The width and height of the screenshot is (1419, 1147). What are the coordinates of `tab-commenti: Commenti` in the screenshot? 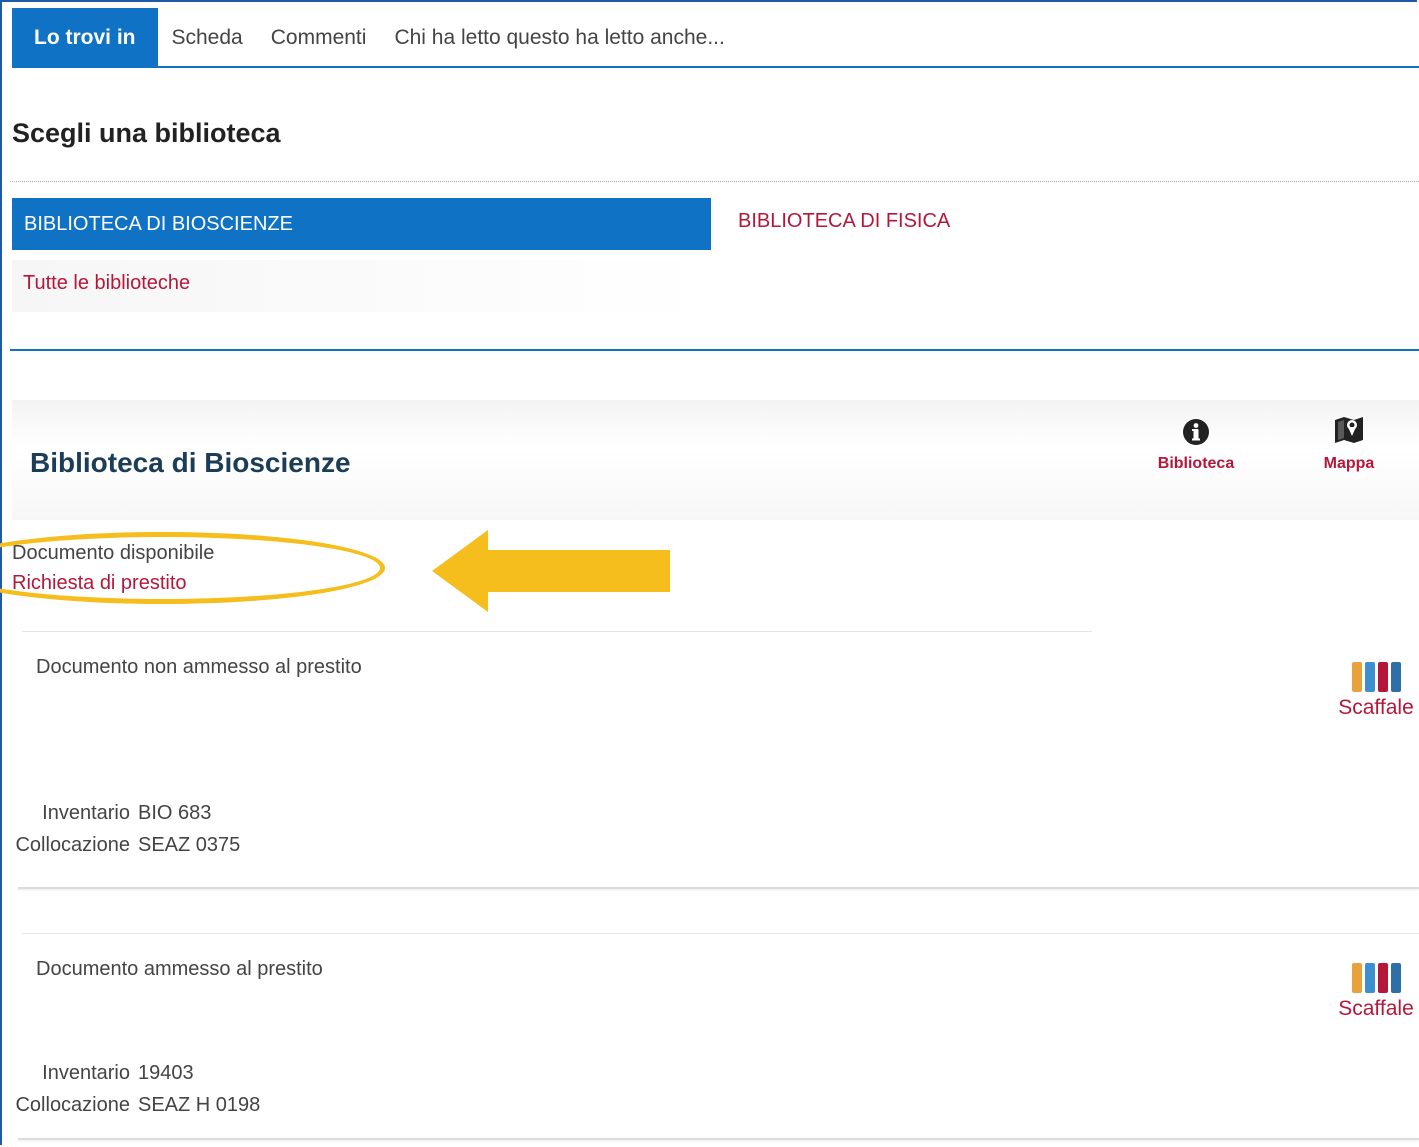 It's located at (319, 38).